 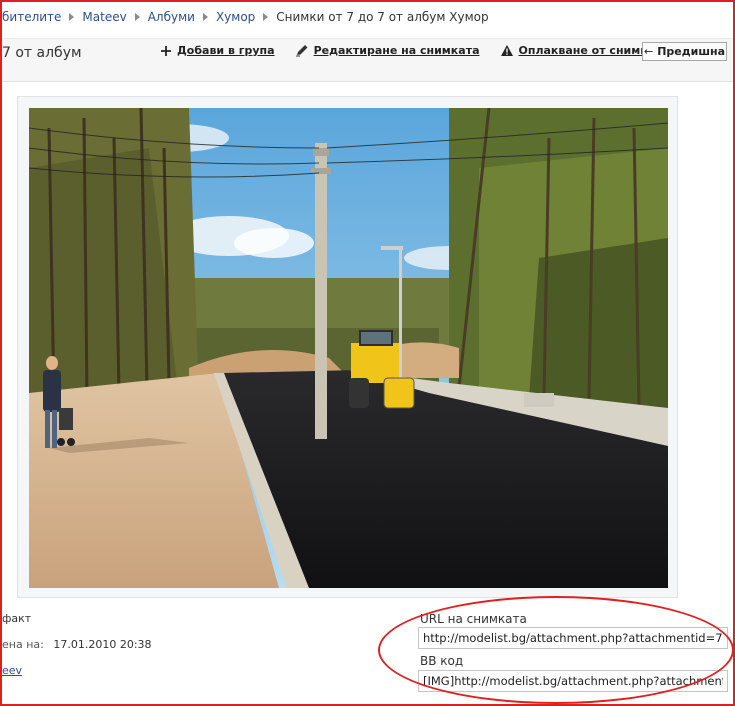 What do you see at coordinates (235, 17) in the screenshot?
I see `breadcrumb-item-album: Хумор` at bounding box center [235, 17].